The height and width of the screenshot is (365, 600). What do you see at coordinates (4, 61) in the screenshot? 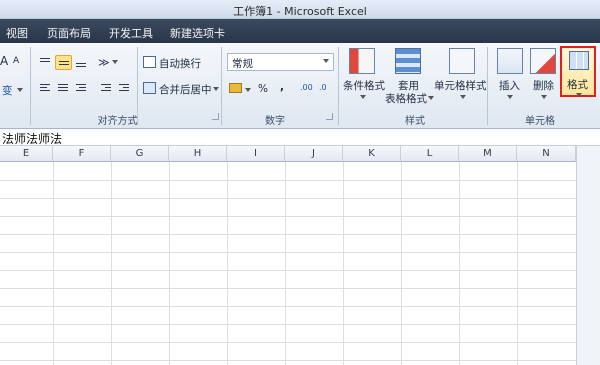
I see `grow-font-button: A` at bounding box center [4, 61].